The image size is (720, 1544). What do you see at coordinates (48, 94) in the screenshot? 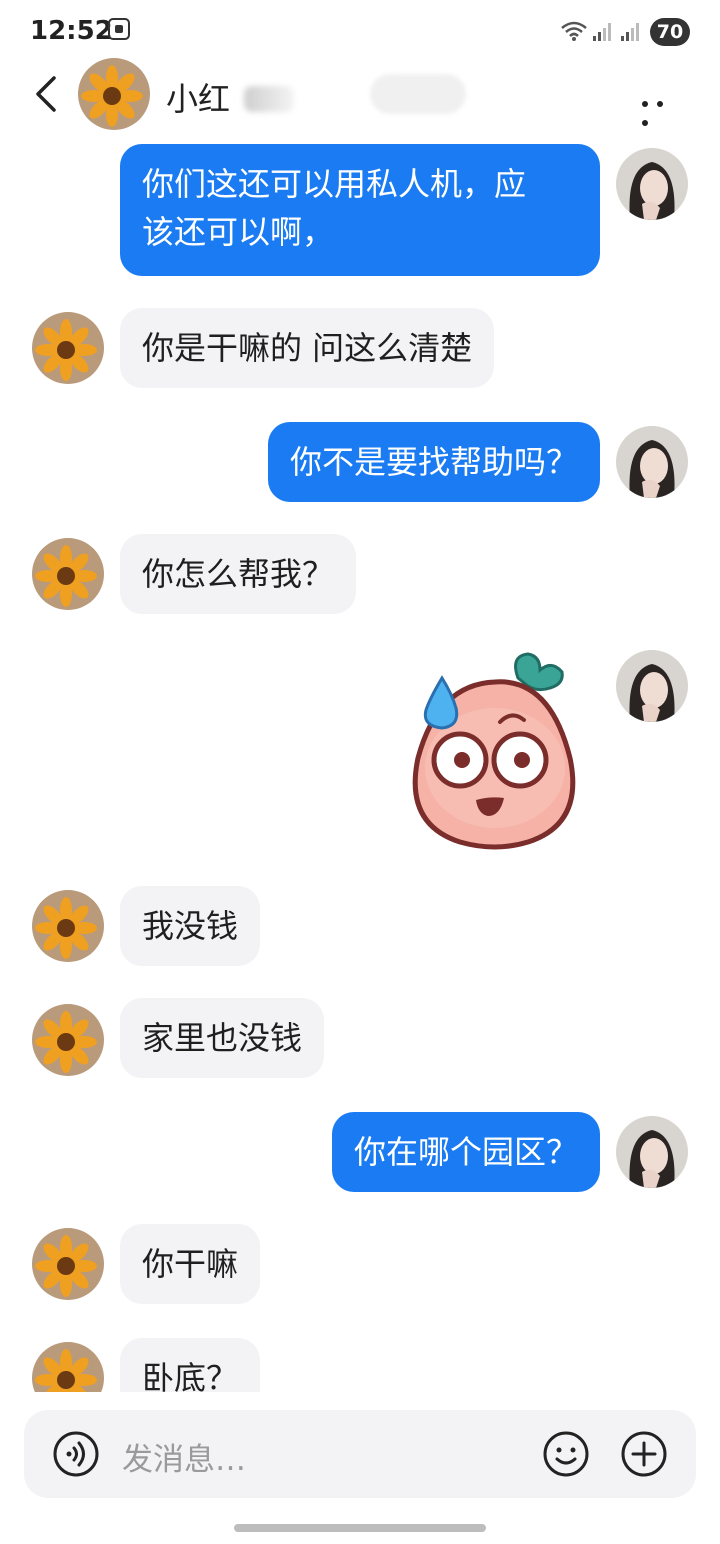
I see `back-arrow-icon` at bounding box center [48, 94].